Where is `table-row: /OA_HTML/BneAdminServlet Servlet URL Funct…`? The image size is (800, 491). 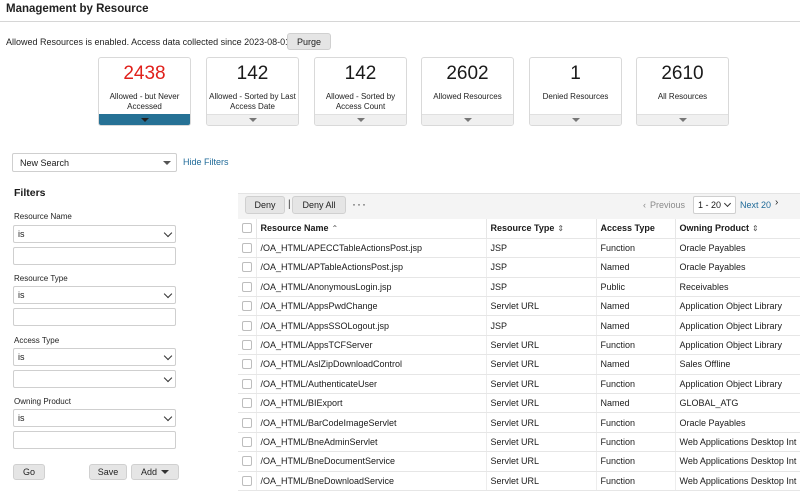 table-row: /OA_HTML/BneAdminServlet Servlet URL Funct… is located at coordinates (519, 442).